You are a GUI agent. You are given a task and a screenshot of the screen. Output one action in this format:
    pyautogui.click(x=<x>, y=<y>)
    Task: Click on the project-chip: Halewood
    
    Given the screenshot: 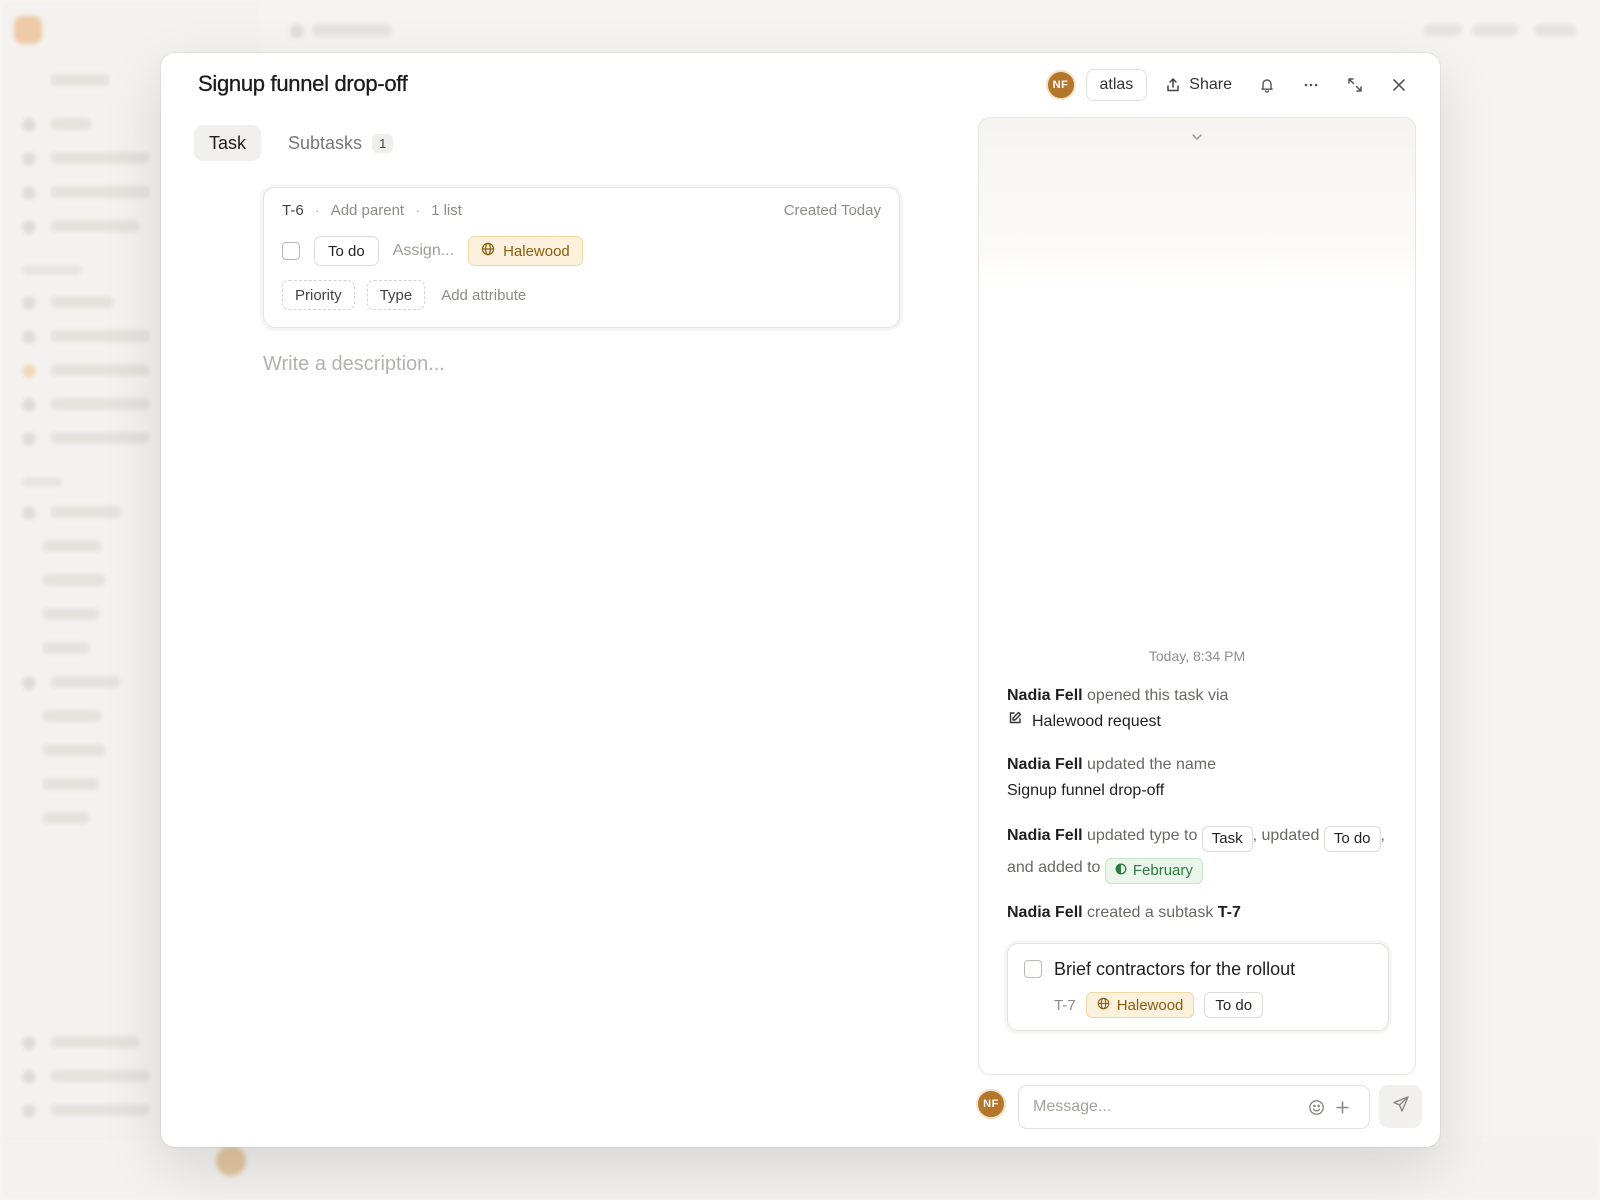 What is the action you would take?
    pyautogui.click(x=525, y=251)
    